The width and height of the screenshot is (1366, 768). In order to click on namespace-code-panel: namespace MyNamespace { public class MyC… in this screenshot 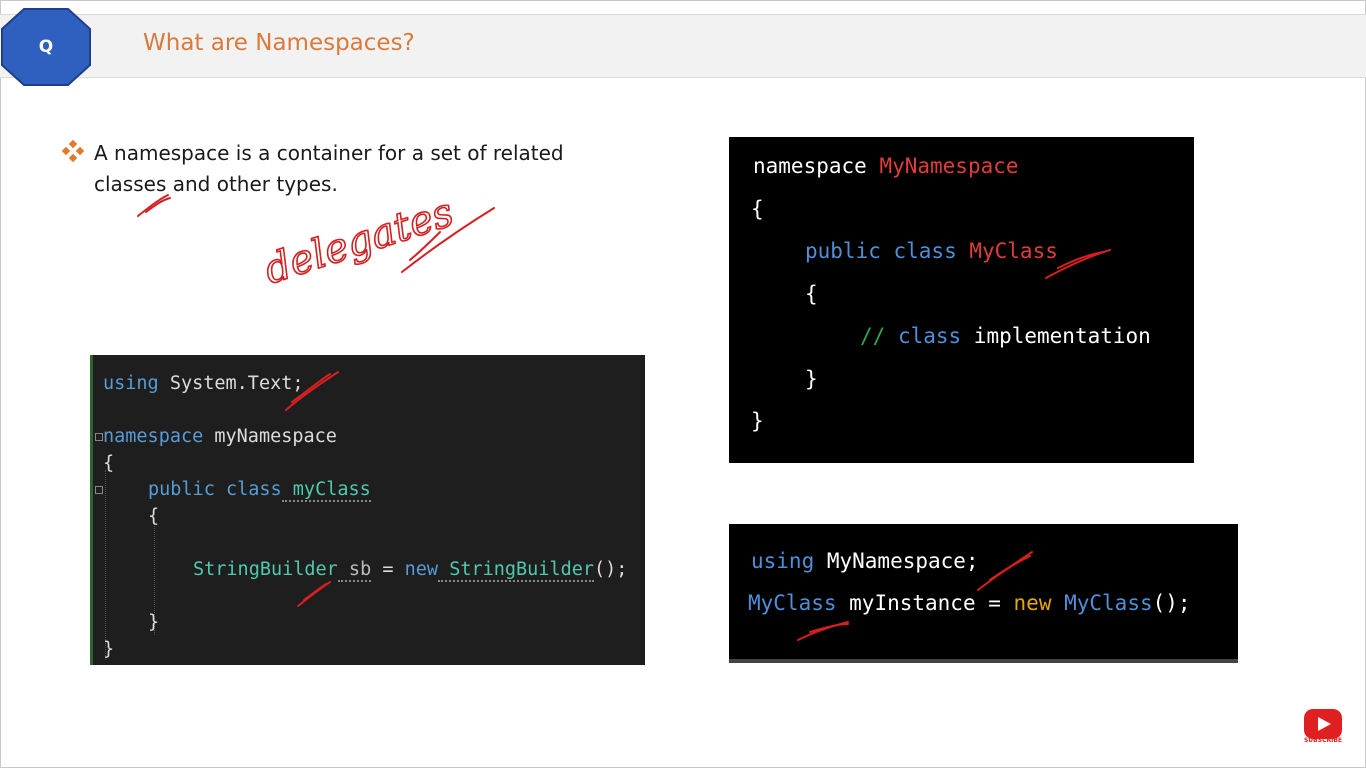, I will do `click(961, 300)`.